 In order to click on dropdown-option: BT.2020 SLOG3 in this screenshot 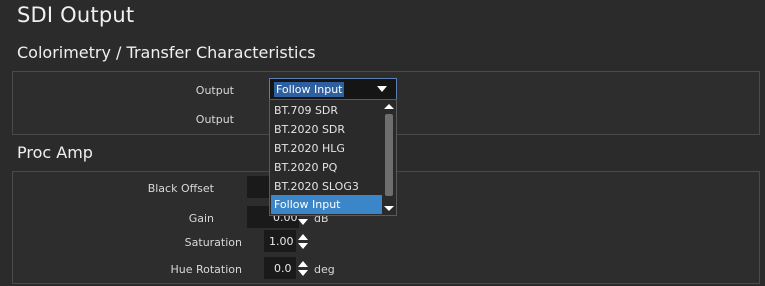, I will do `click(326, 186)`.